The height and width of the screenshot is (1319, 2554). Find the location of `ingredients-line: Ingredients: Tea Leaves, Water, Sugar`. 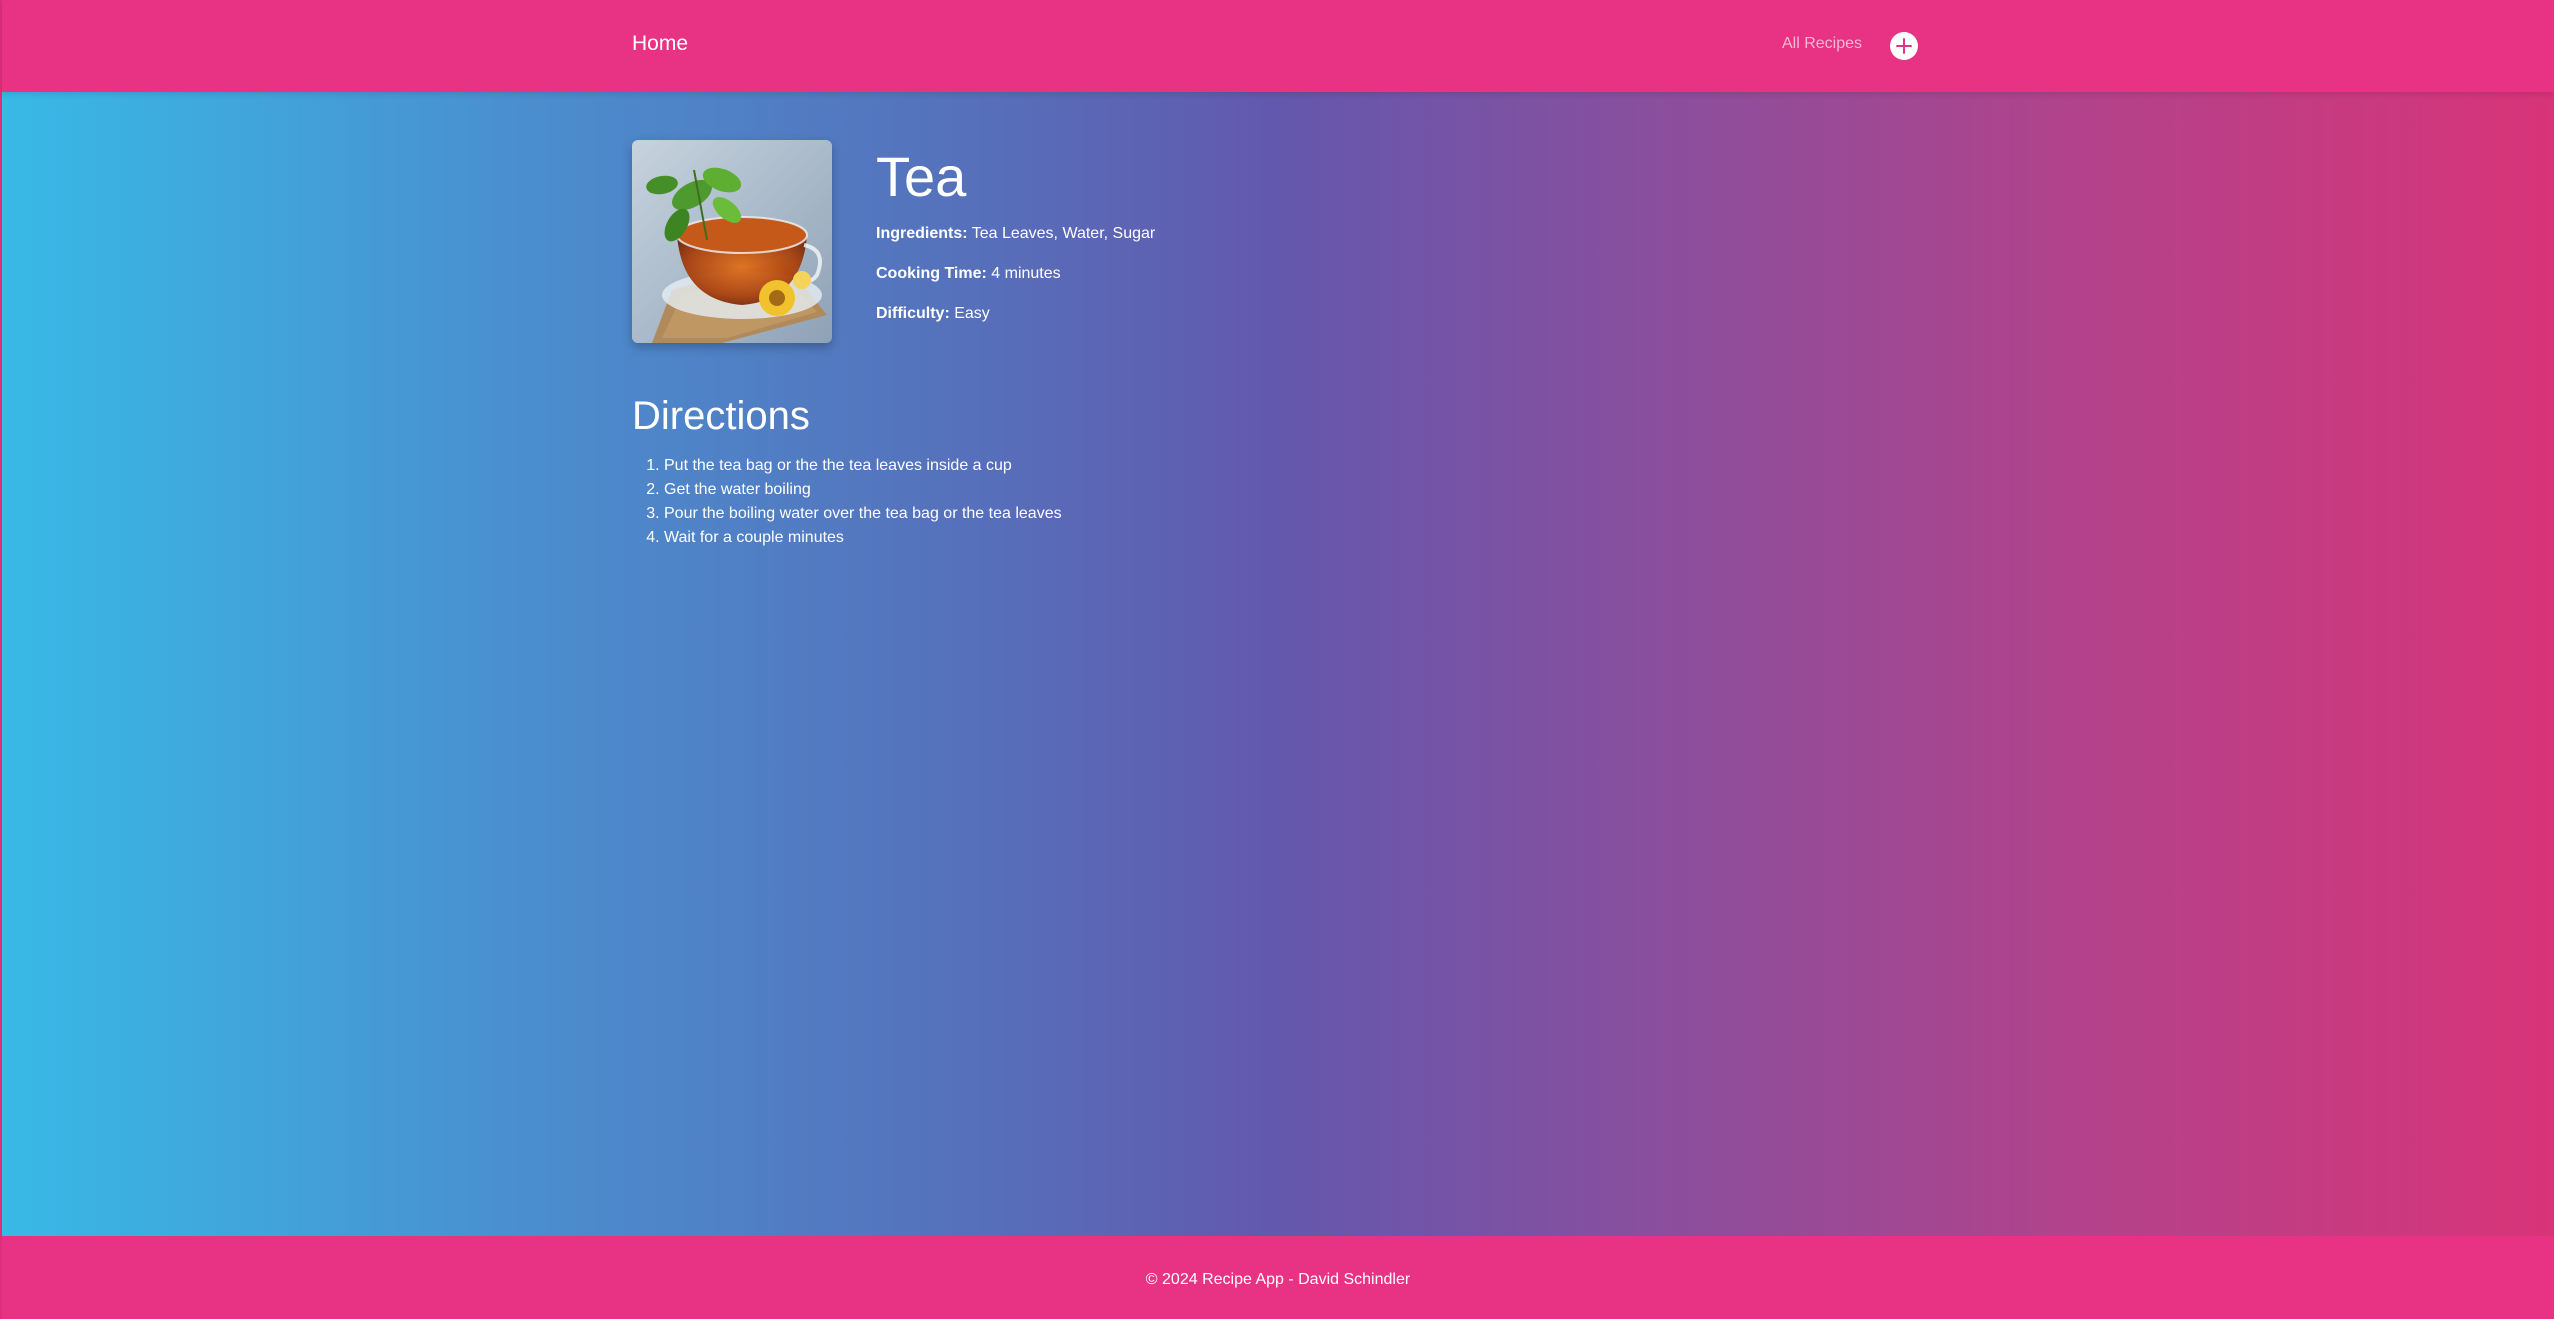

ingredients-line: Ingredients: Tea Leaves, Water, Sugar is located at coordinates (1015, 234).